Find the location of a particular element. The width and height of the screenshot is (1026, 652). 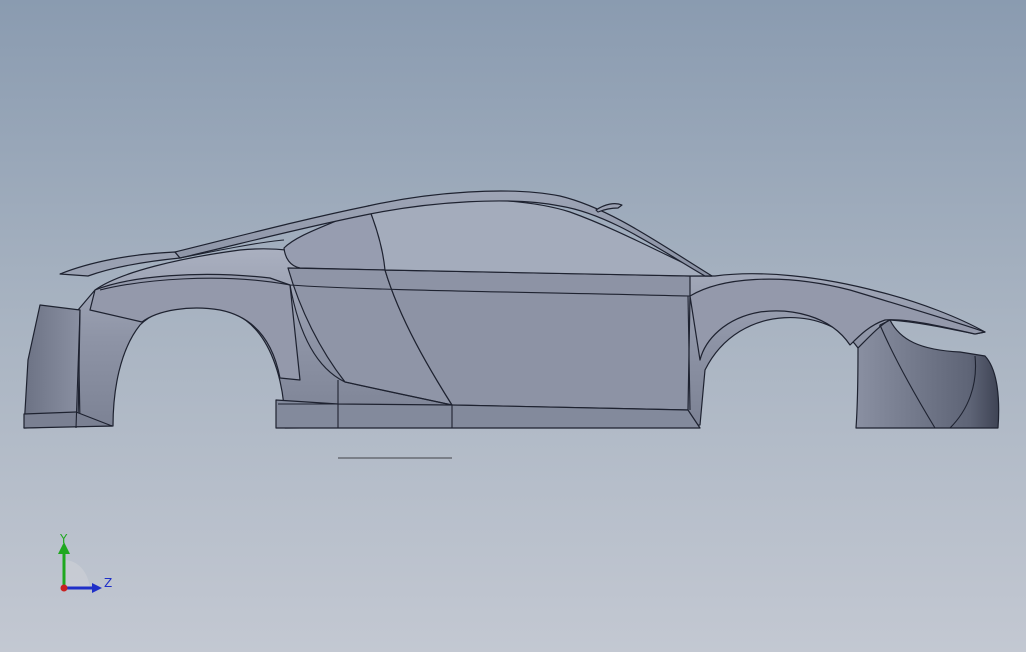

rear-bumper is located at coordinates (52, 366).